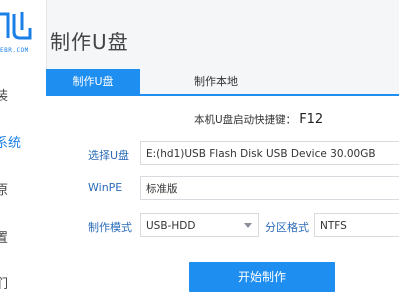  What do you see at coordinates (311, 119) in the screenshot?
I see `hotkey-value: F12` at bounding box center [311, 119].